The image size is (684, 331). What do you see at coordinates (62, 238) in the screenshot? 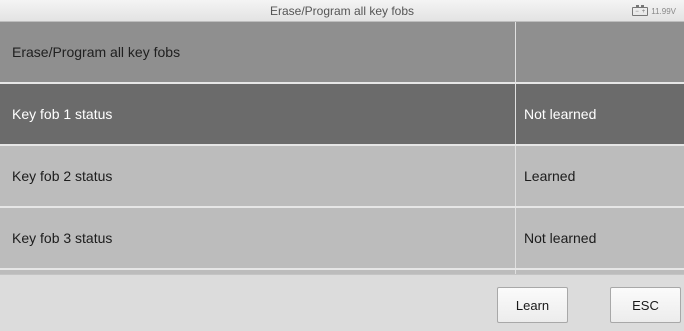
I see `row-label: Key fob 3 status` at bounding box center [62, 238].